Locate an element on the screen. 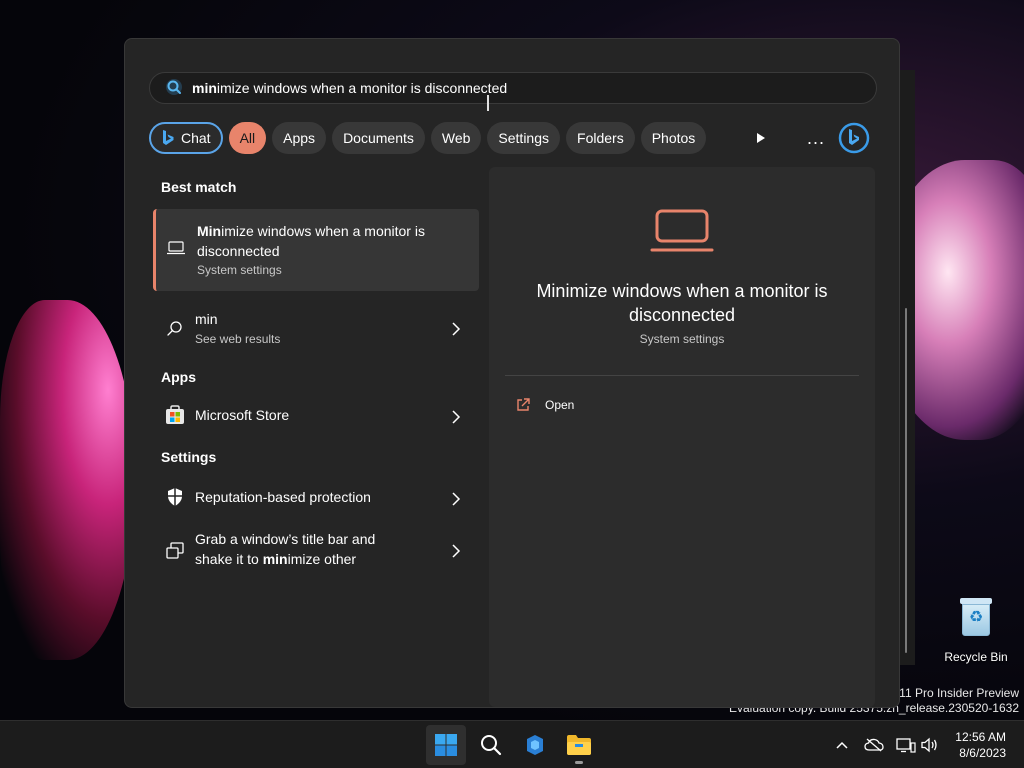 The width and height of the screenshot is (1024, 768). show-hidden-icons-button is located at coordinates (842, 745).